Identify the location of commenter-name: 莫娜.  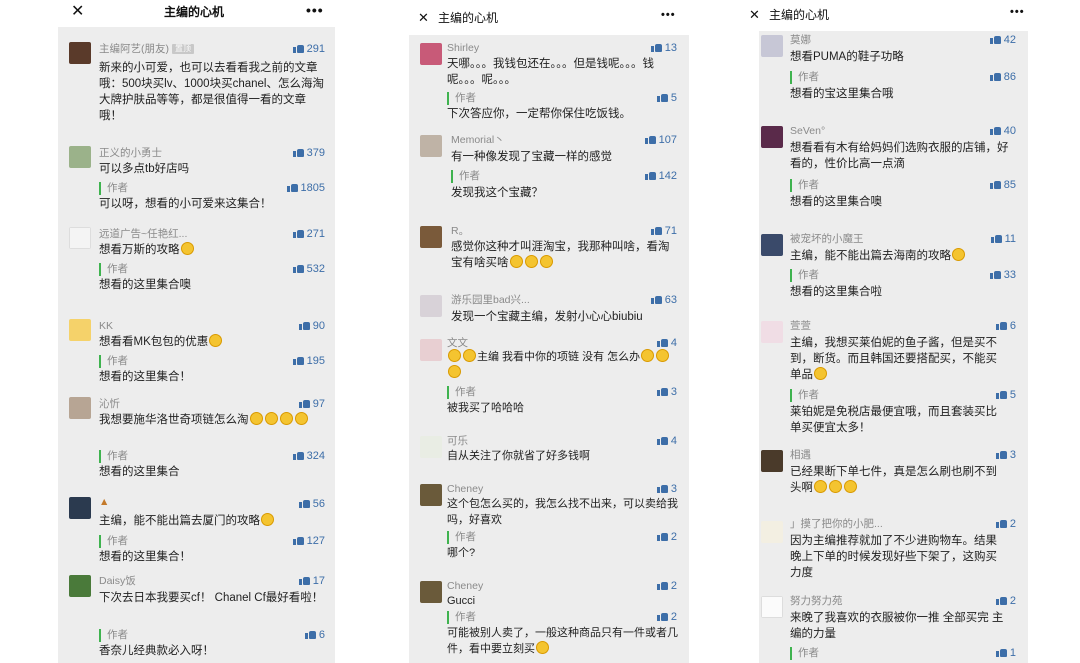
(800, 40).